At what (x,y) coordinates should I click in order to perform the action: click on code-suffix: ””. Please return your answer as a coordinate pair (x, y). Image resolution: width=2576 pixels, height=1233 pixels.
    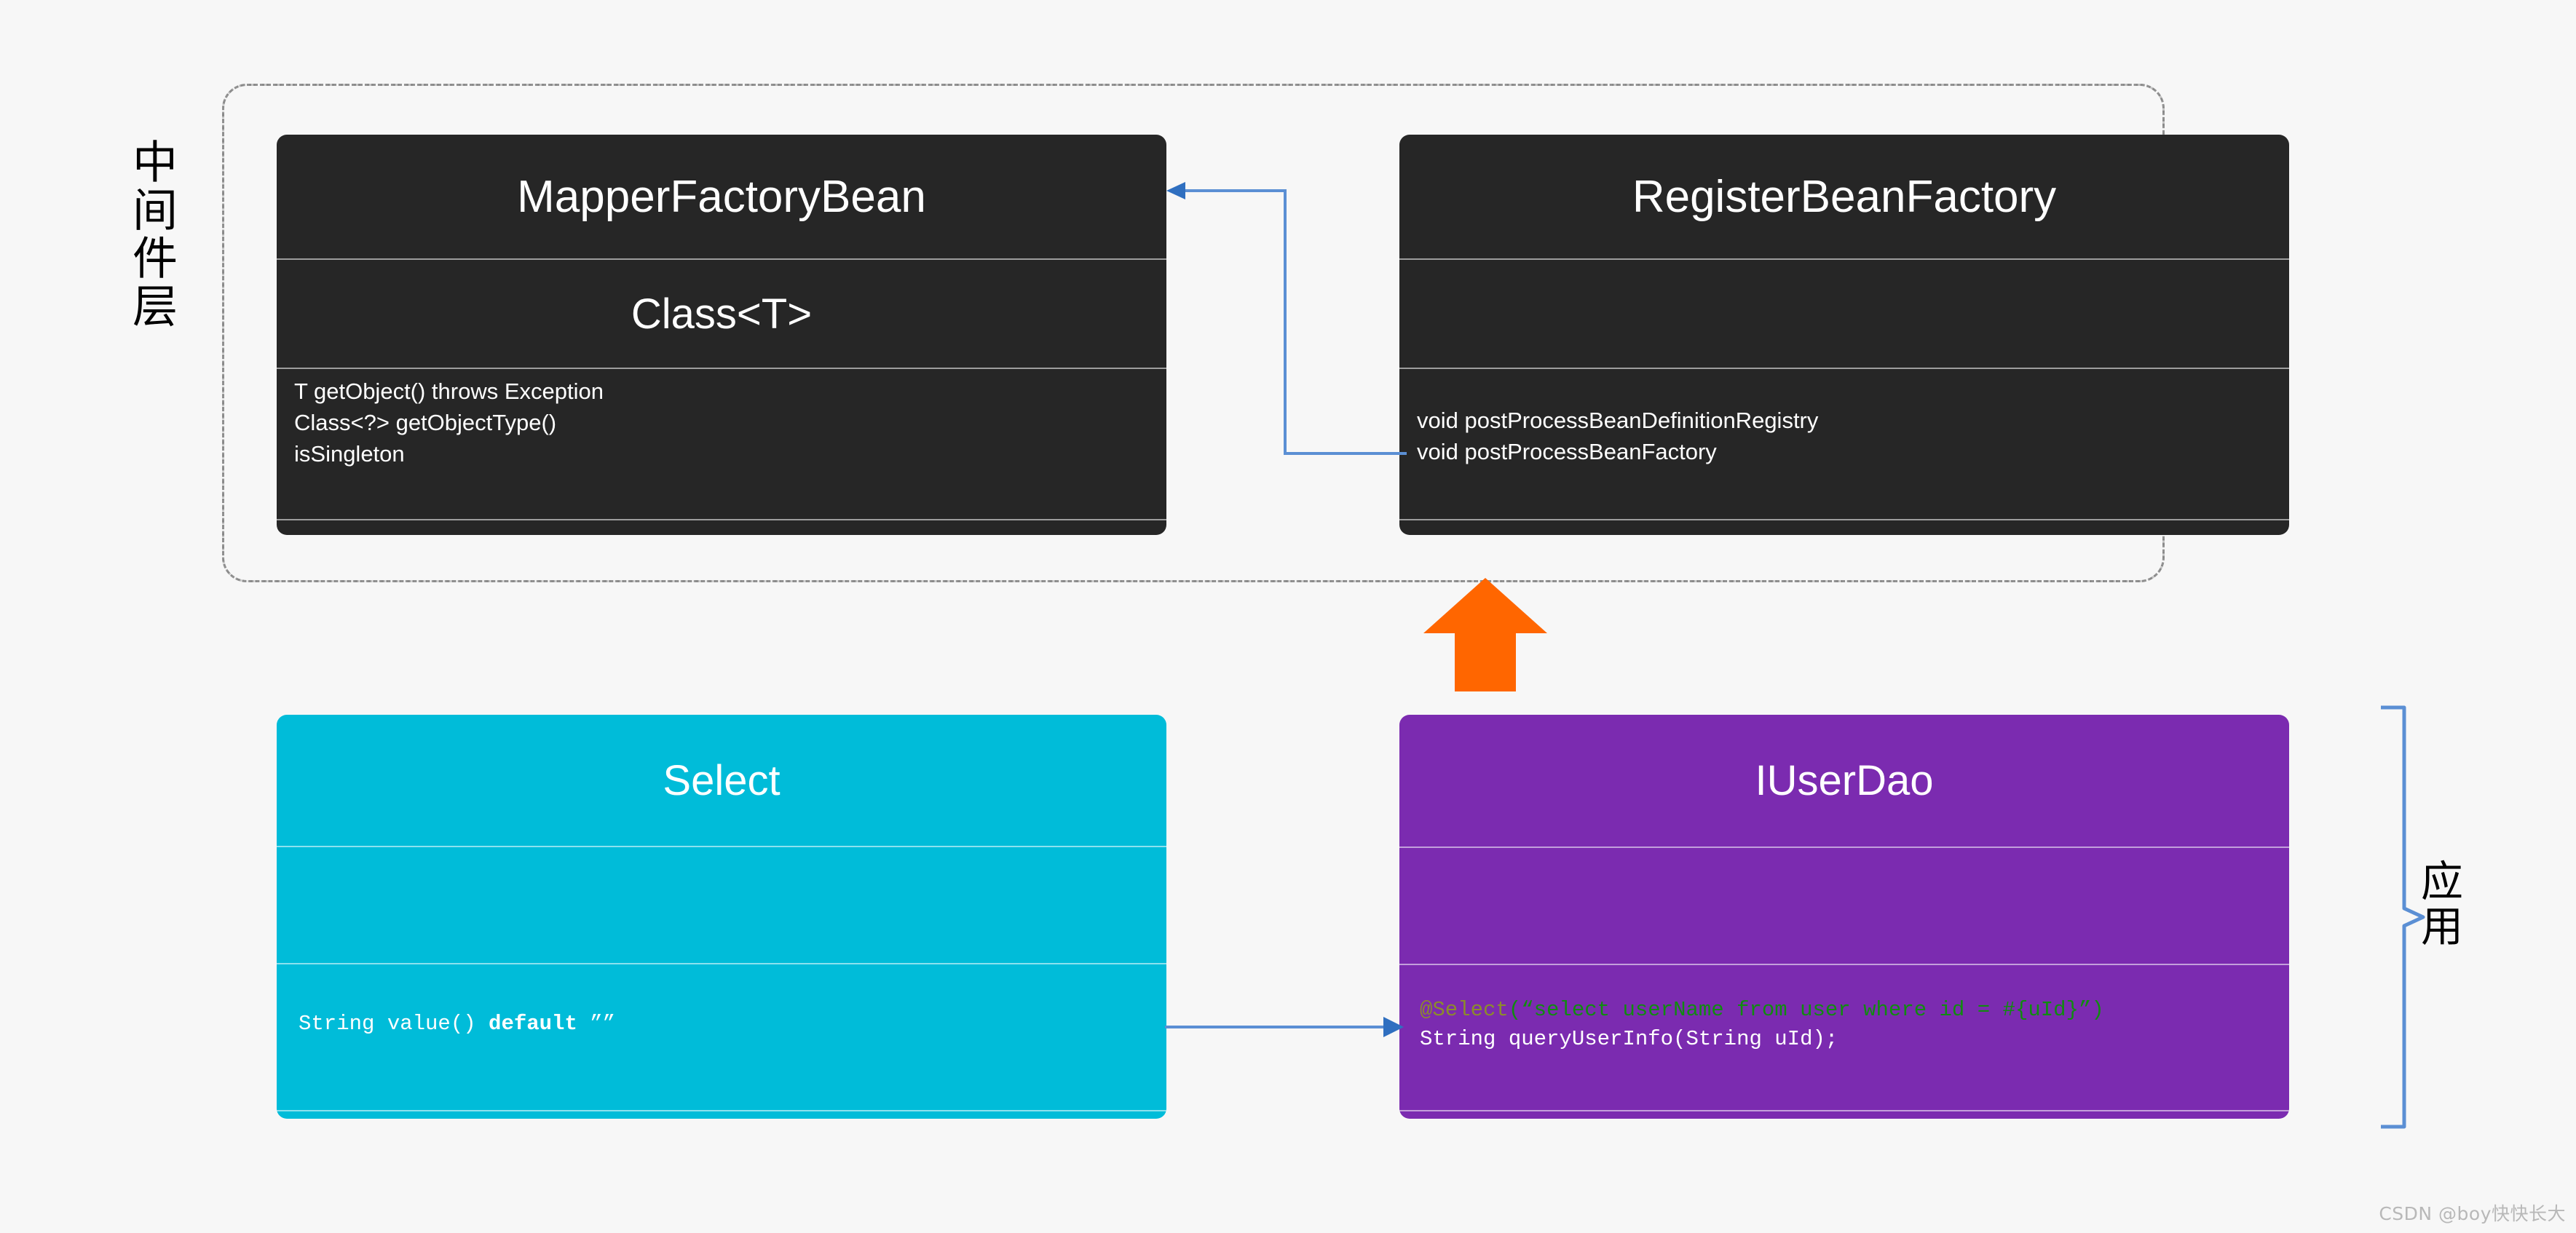
    Looking at the image, I should click on (597, 1024).